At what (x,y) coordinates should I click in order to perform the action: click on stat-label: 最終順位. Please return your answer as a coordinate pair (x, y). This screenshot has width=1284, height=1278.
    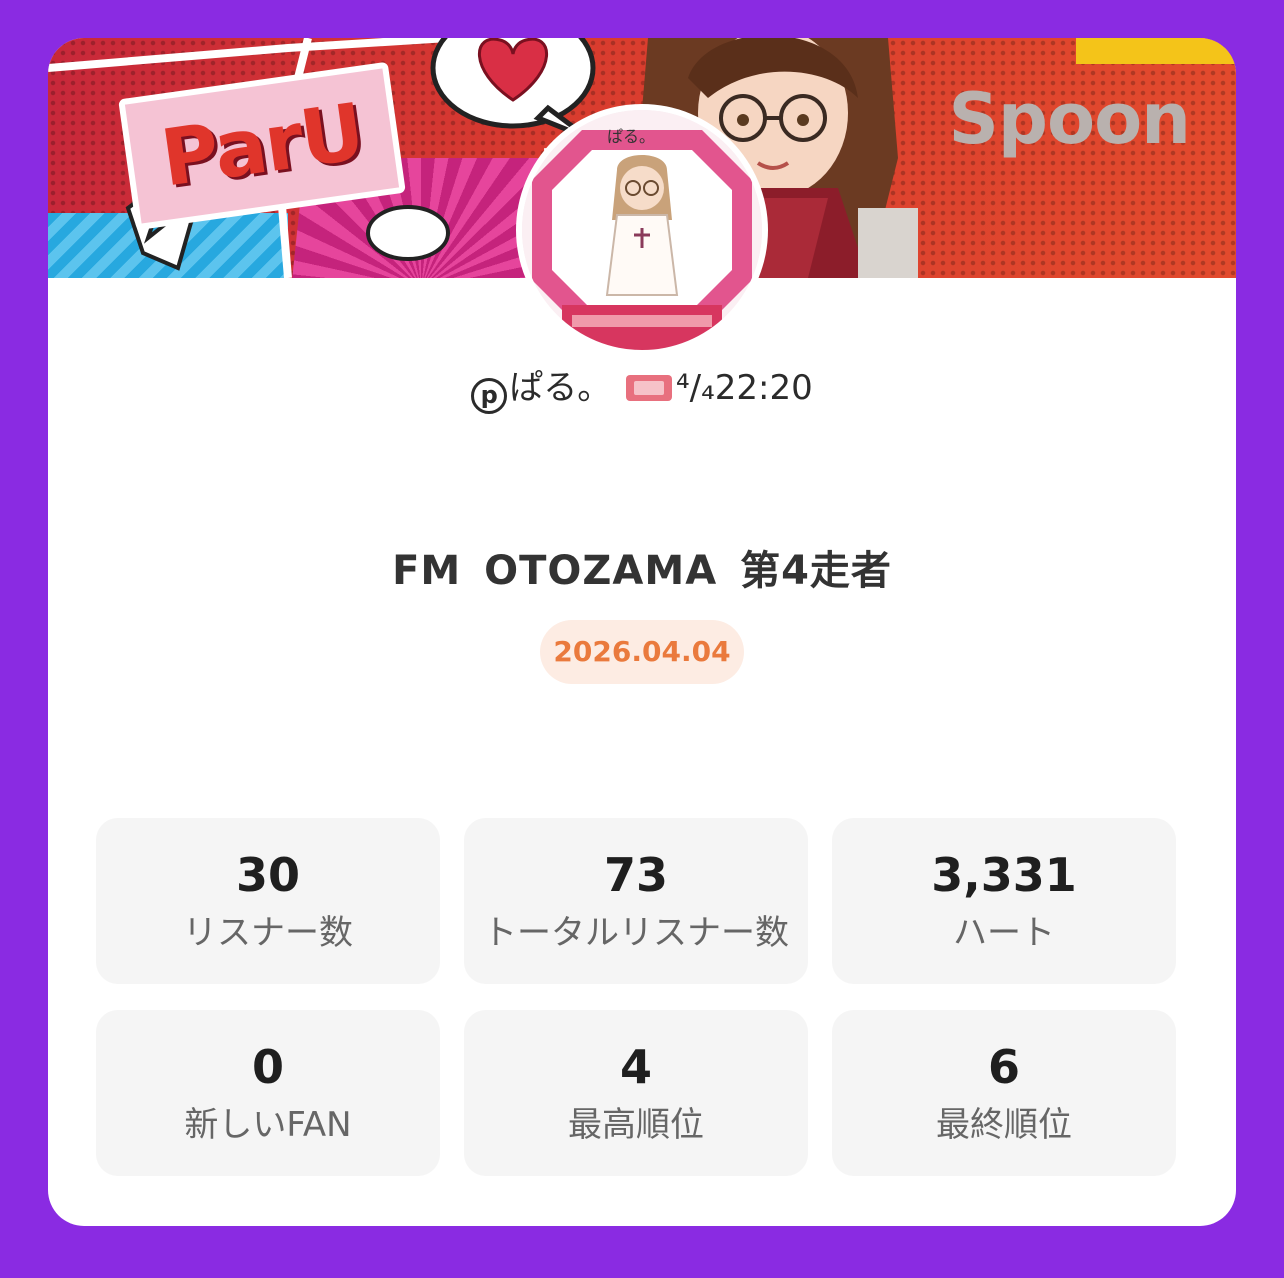
    Looking at the image, I should click on (1004, 1125).